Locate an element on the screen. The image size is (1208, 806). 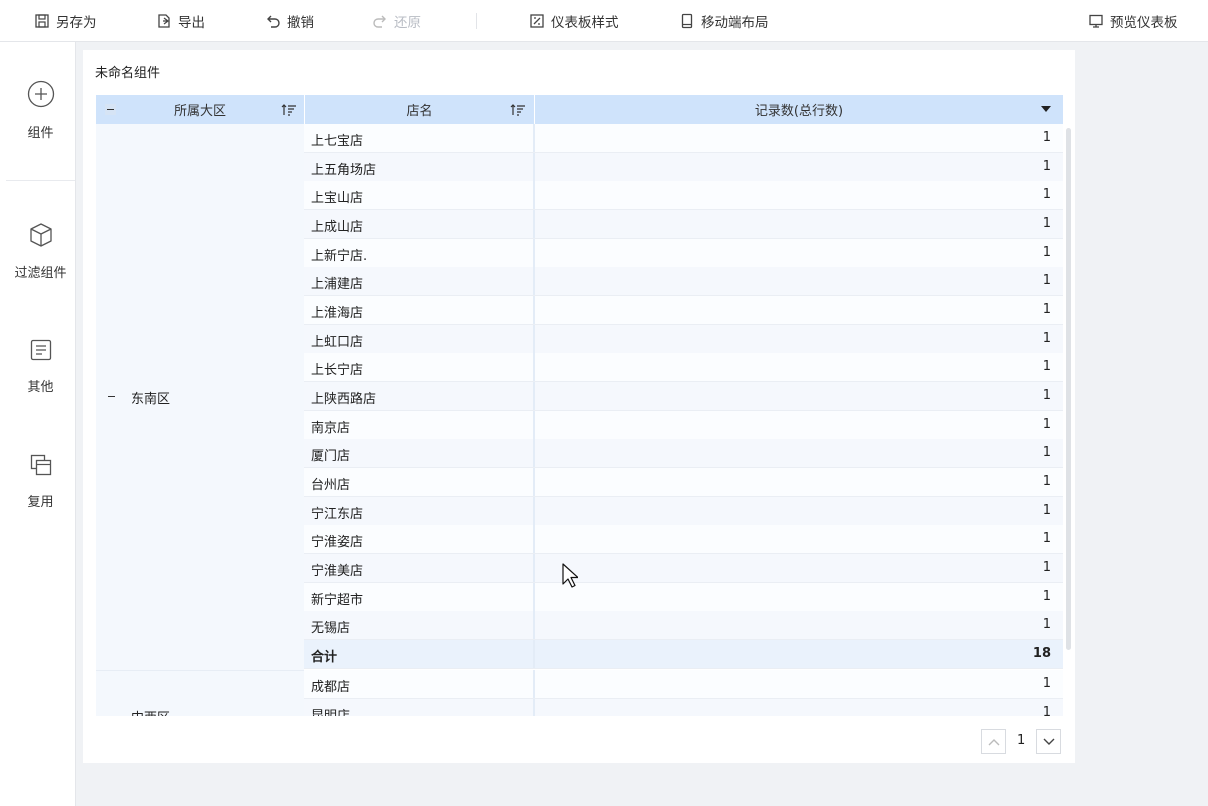
store-name: 宁淮姿店 is located at coordinates (337, 542).